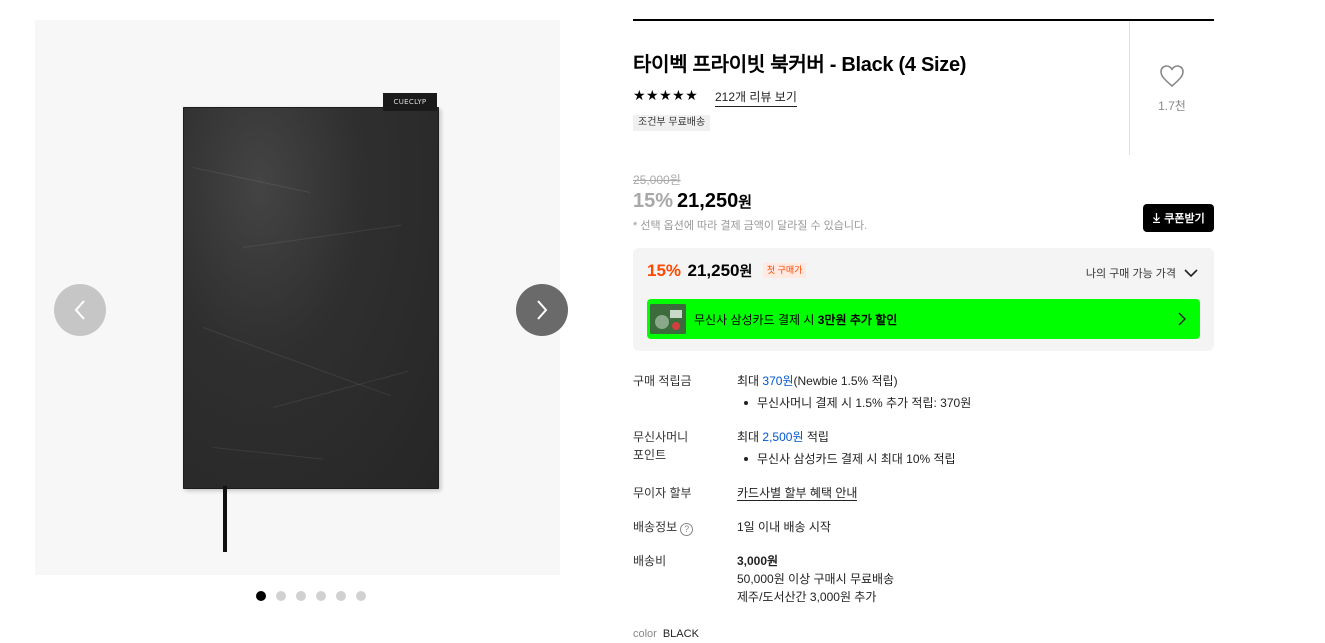 This screenshot has height=643, width=1325. Describe the element at coordinates (662, 493) in the screenshot. I see `installment-label: 무이자 할부` at that location.